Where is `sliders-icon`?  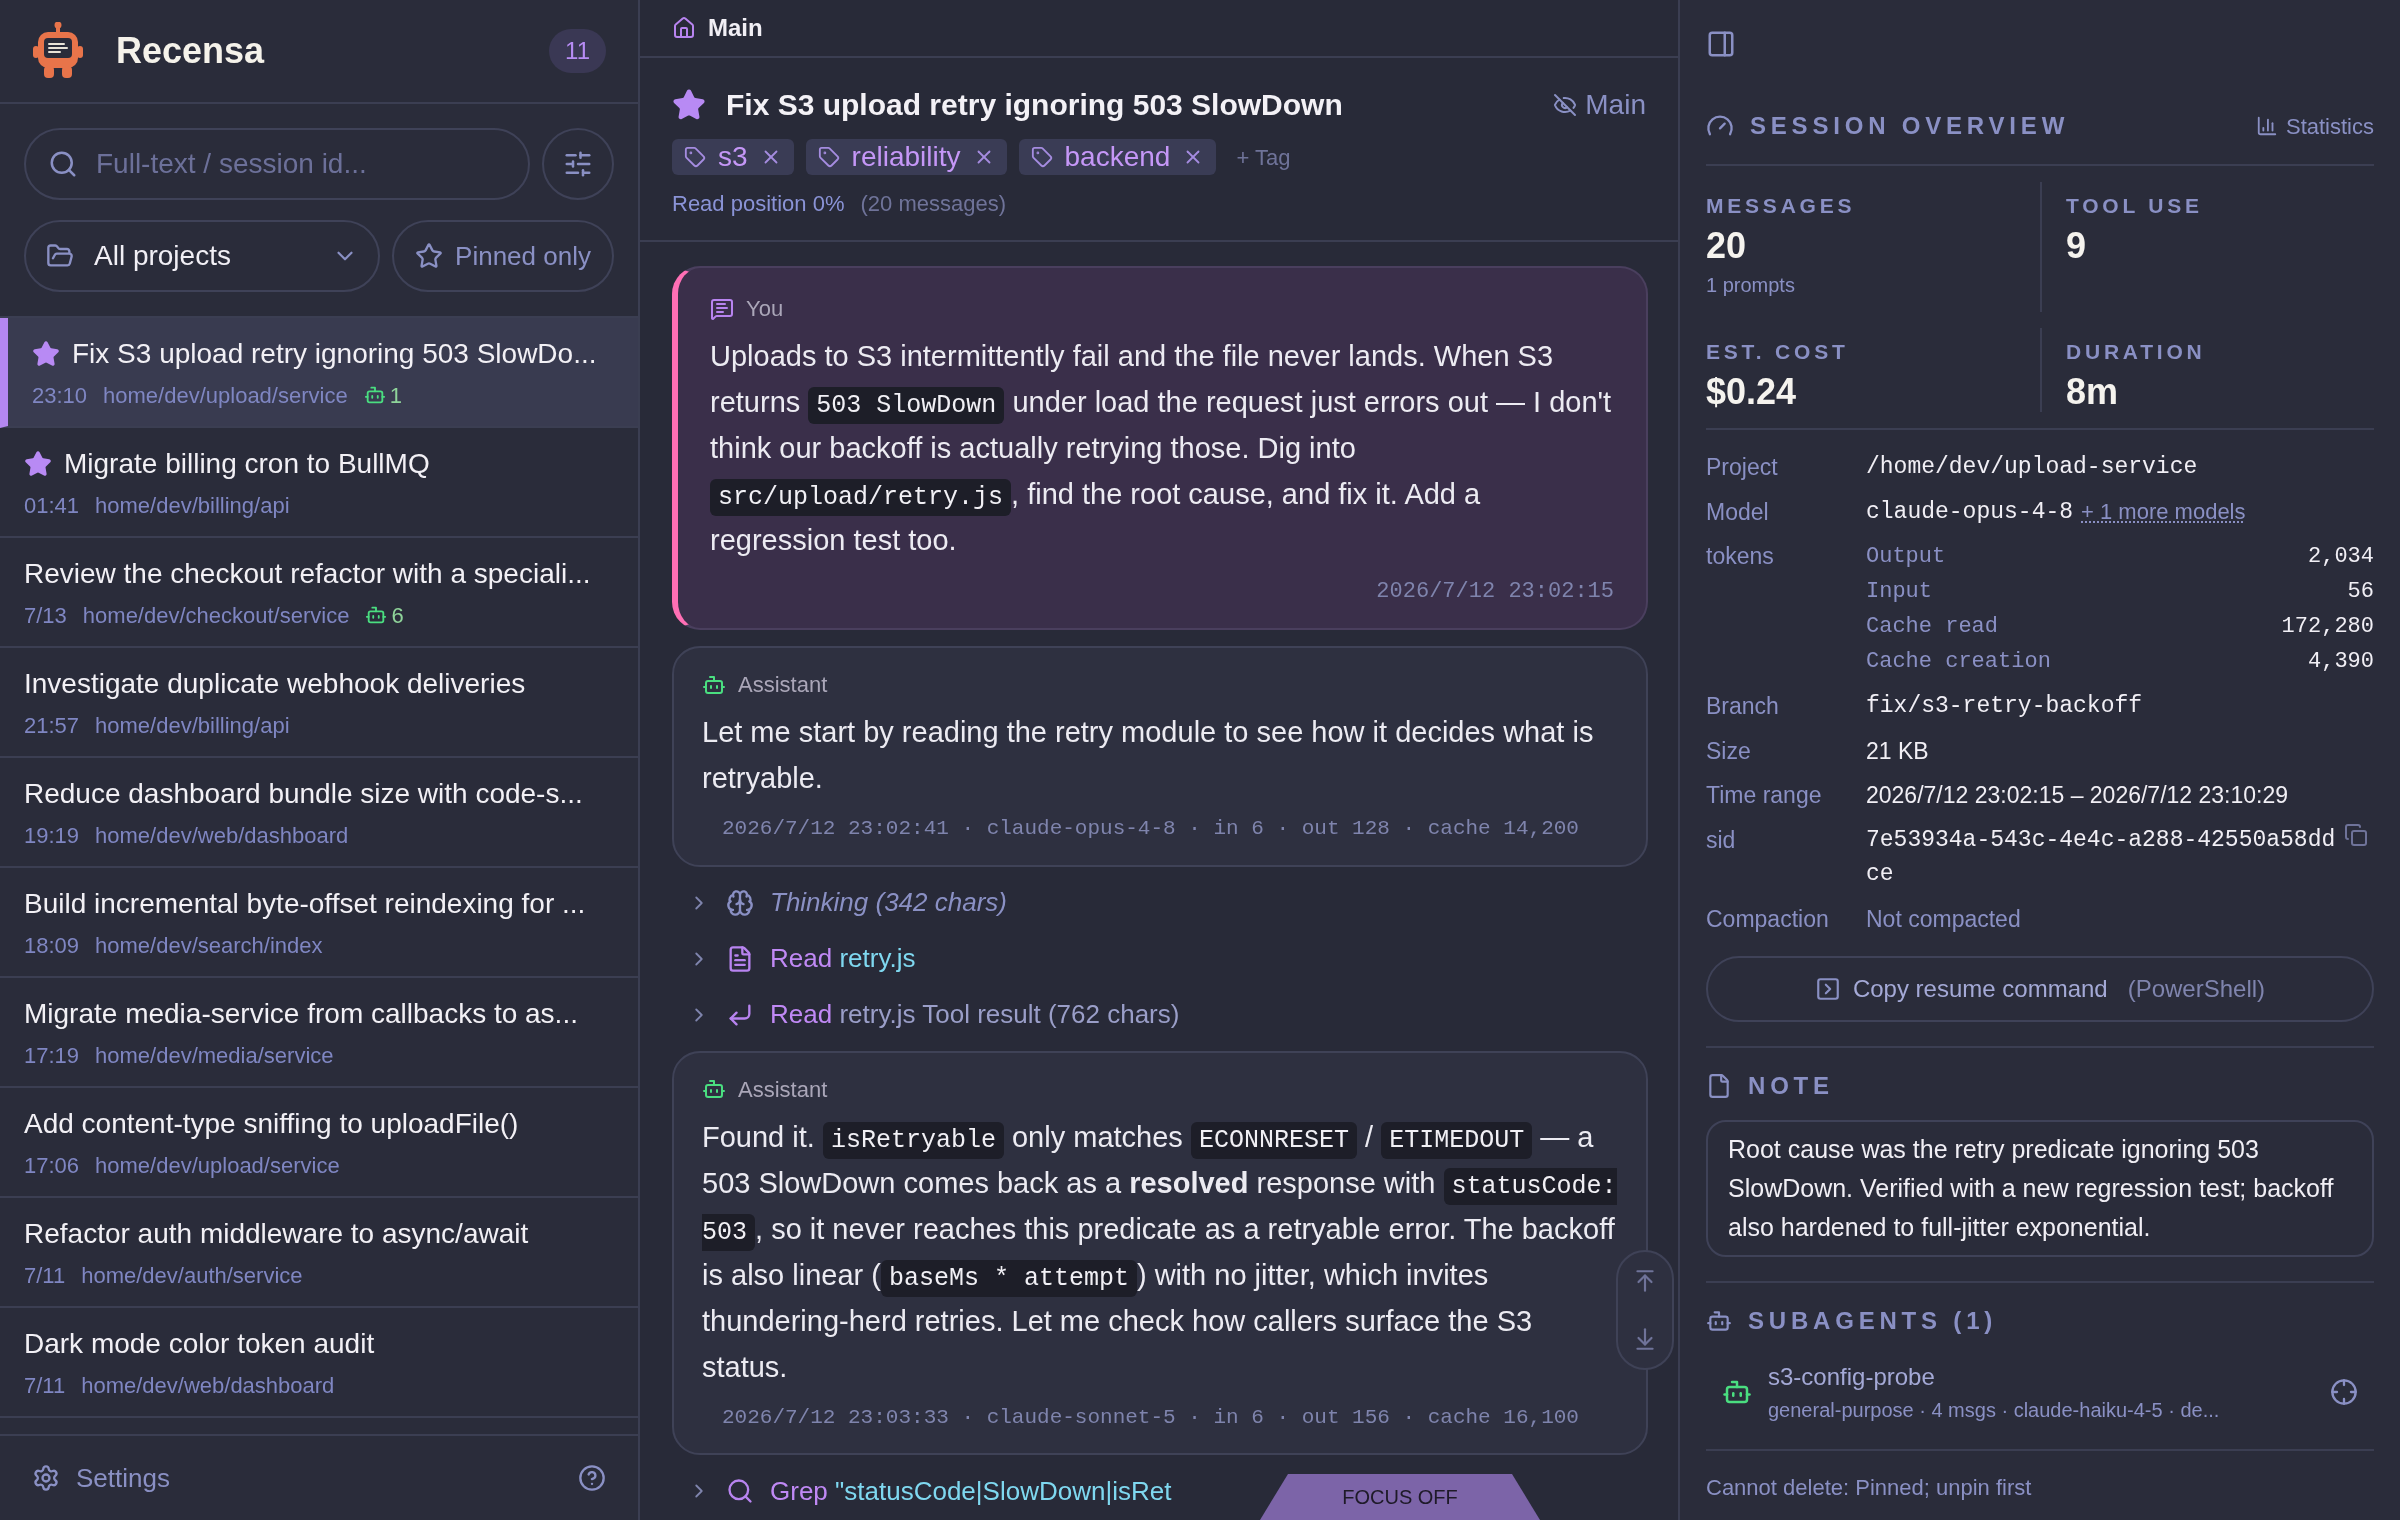 sliders-icon is located at coordinates (578, 164).